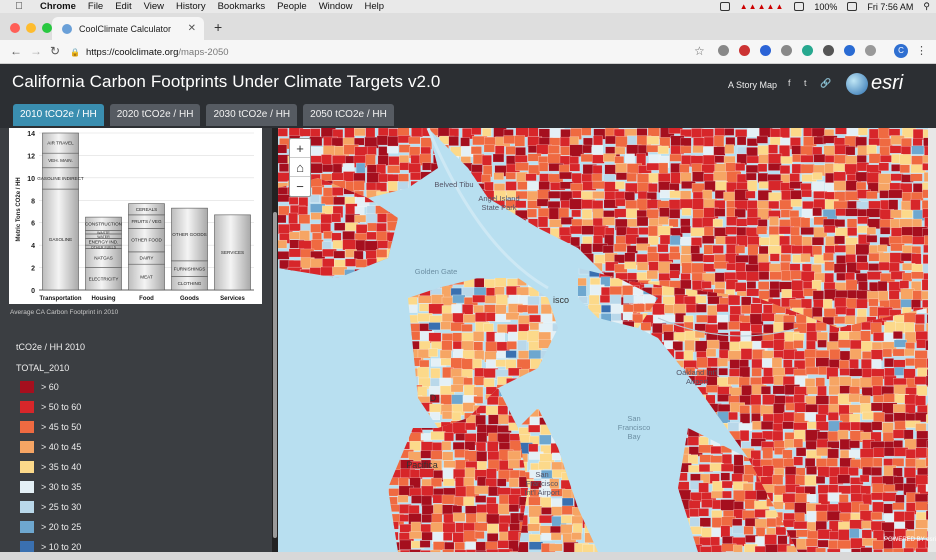 This screenshot has width=936, height=560. I want to click on legend-item: > 50 to 60, so click(50, 407).